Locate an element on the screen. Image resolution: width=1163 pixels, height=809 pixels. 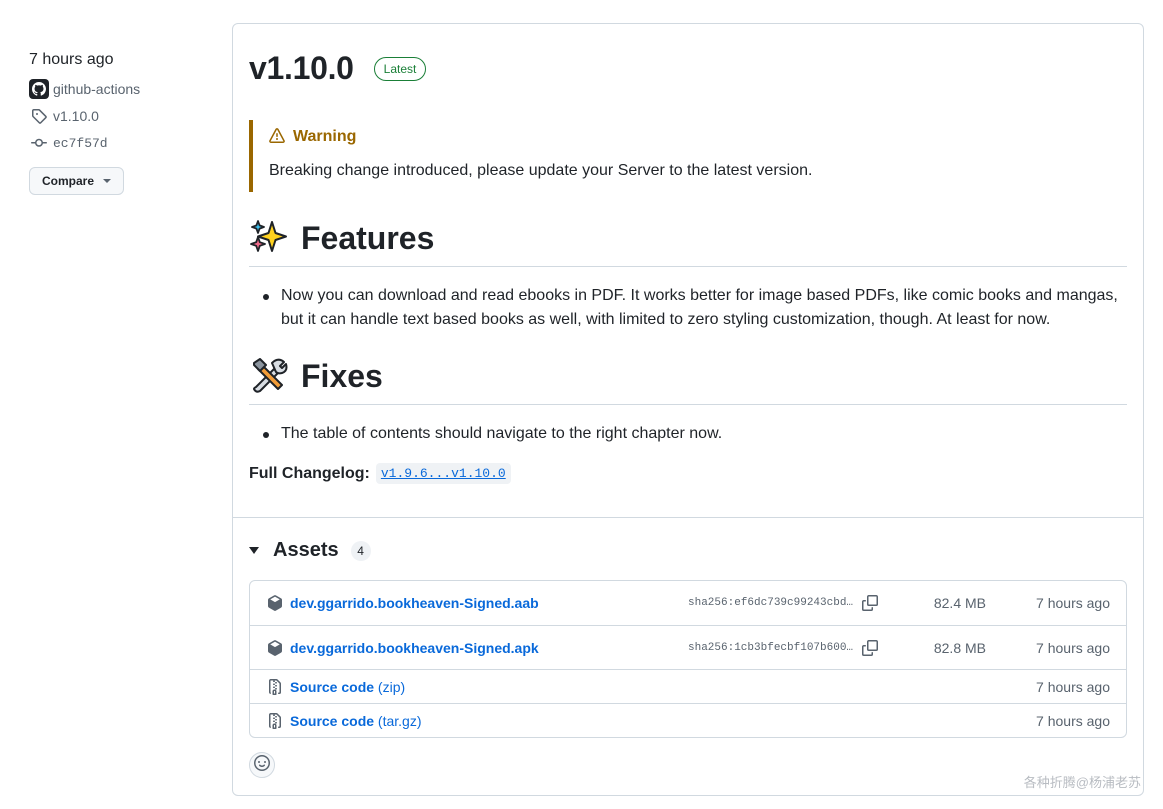
hammer-and-wrench-icon is located at coordinates (269, 376).